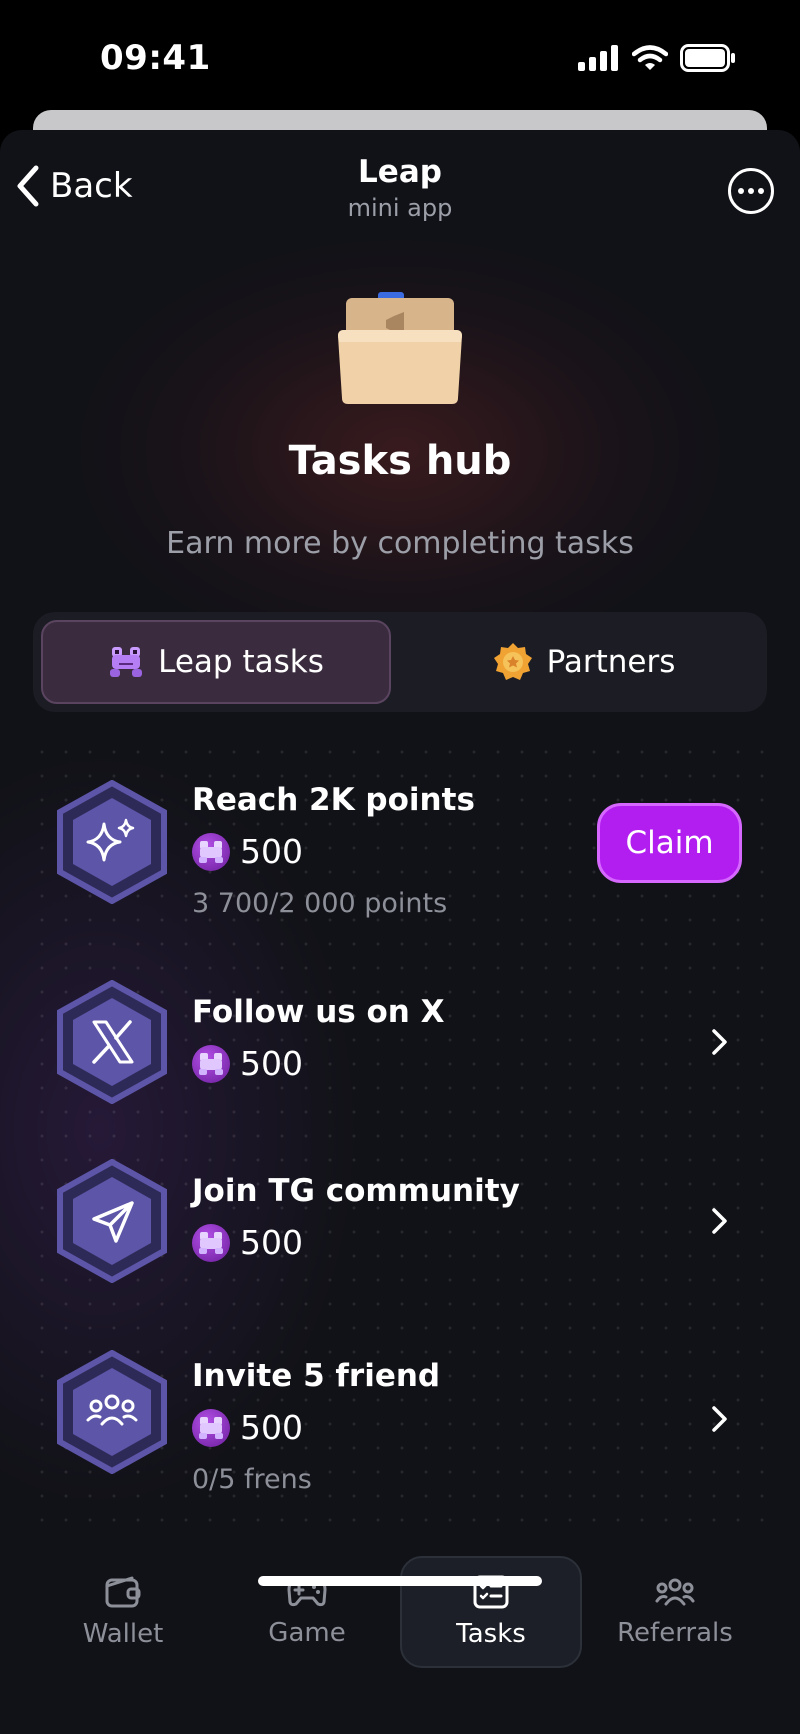 The height and width of the screenshot is (1734, 800). I want to click on task-row: Invite 5 friend 500 0/5 frens, so click(400, 1435).